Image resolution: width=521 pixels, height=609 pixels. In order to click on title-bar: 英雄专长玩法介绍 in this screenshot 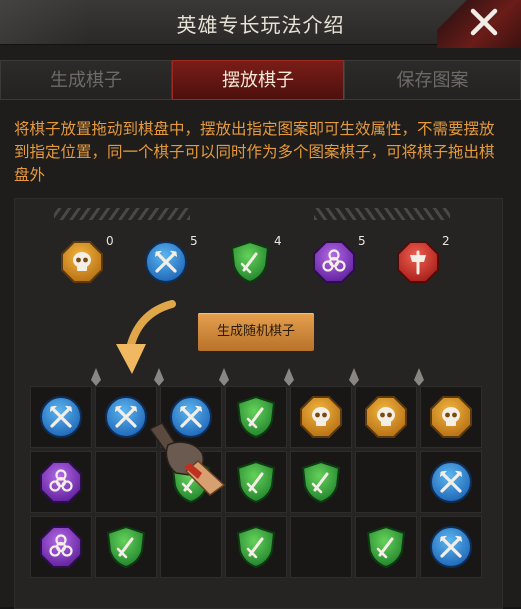, I will do `click(260, 24)`.